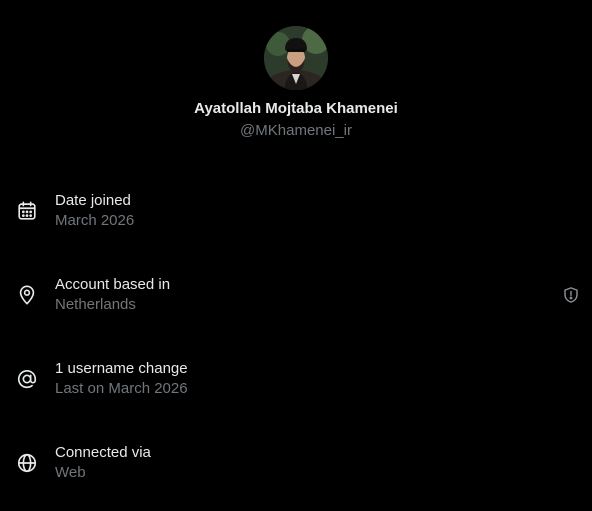 This screenshot has height=511, width=592. I want to click on shield-alert-icon, so click(571, 295).